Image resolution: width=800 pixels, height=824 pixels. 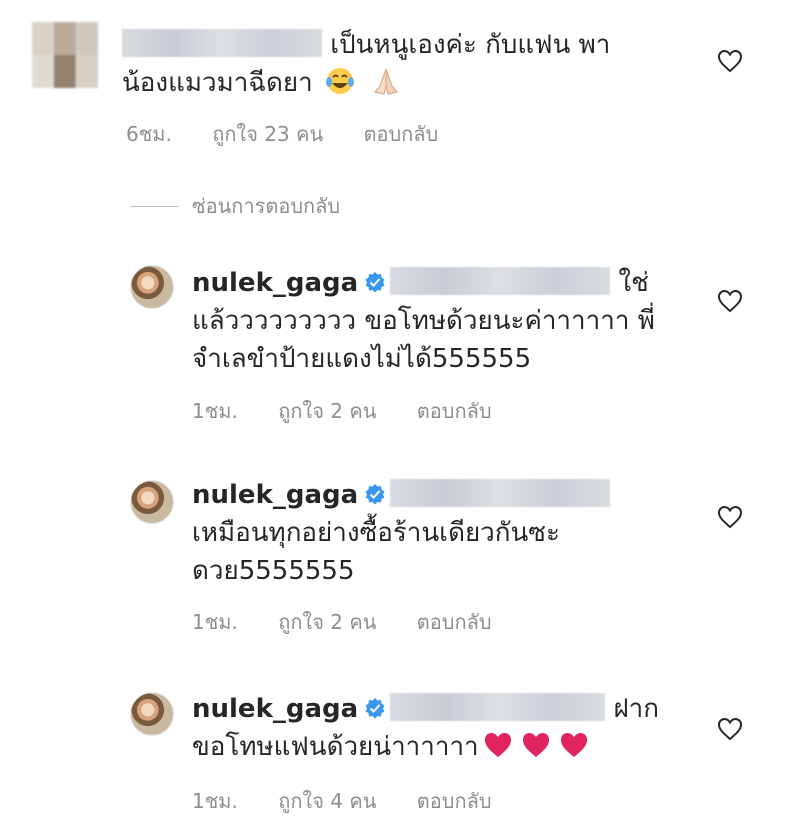 I want to click on comment-text-line1: ใช่, so click(x=633, y=283).